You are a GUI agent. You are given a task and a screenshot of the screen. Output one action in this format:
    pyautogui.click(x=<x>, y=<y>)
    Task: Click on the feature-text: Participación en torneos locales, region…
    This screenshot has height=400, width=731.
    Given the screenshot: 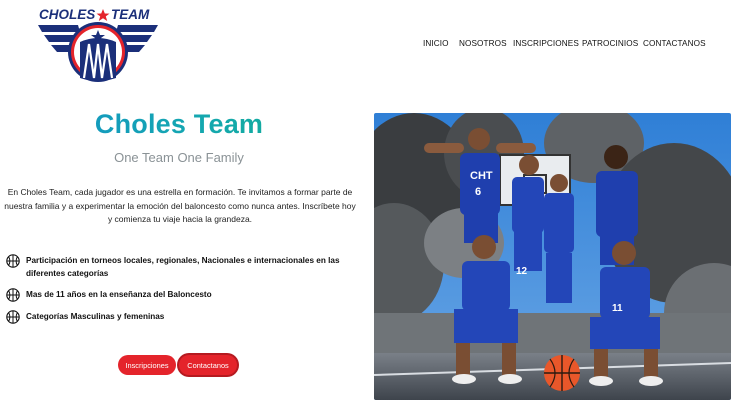 What is the action you would take?
    pyautogui.click(x=183, y=267)
    